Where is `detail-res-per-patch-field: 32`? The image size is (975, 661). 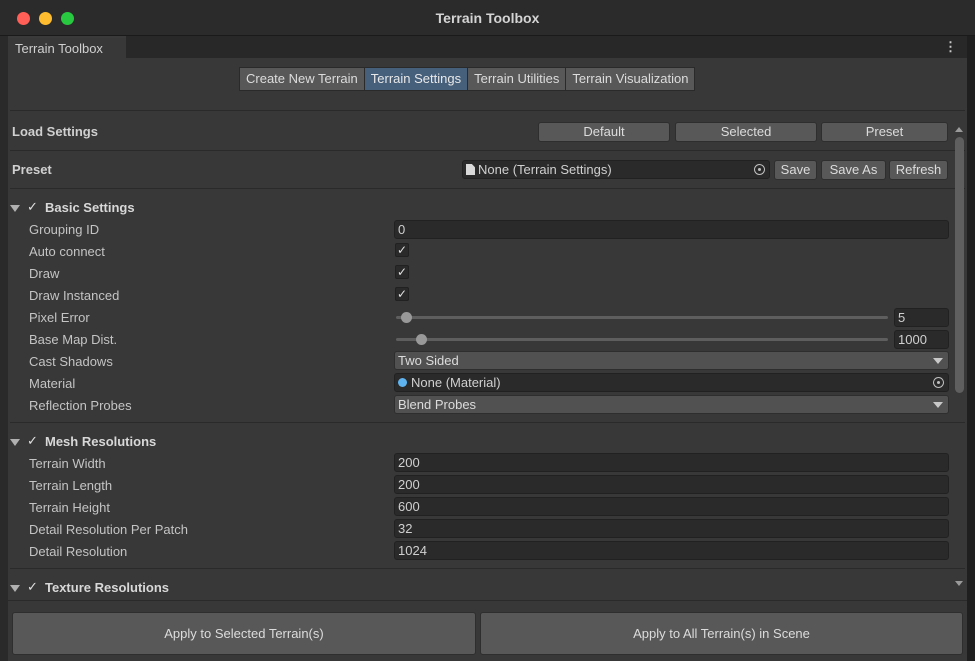
detail-res-per-patch-field: 32 is located at coordinates (671, 528).